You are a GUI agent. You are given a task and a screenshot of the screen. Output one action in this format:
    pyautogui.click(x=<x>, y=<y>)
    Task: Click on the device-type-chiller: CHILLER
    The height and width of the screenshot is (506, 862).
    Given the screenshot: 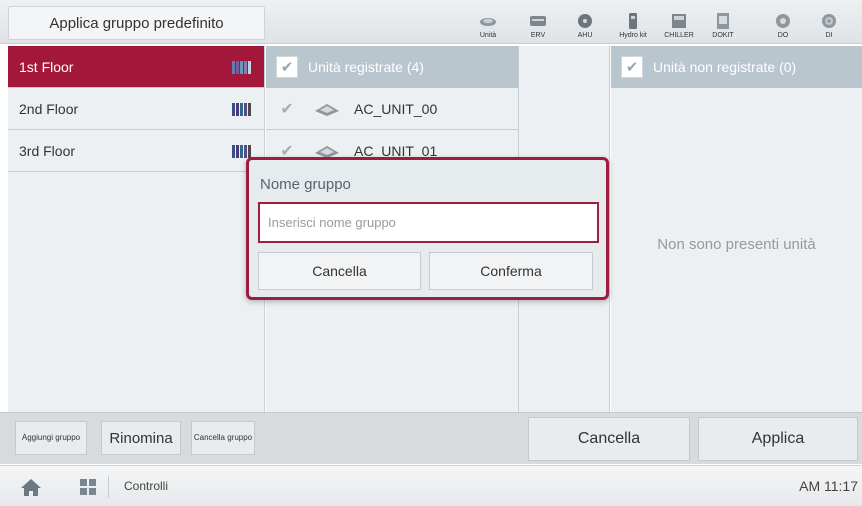 What is the action you would take?
    pyautogui.click(x=679, y=23)
    